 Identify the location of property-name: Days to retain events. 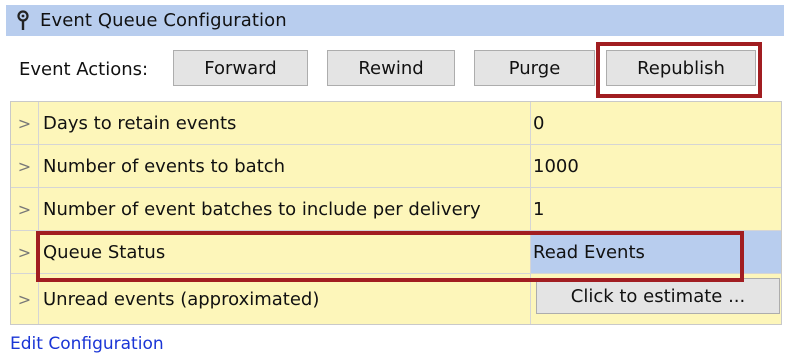
(285, 123).